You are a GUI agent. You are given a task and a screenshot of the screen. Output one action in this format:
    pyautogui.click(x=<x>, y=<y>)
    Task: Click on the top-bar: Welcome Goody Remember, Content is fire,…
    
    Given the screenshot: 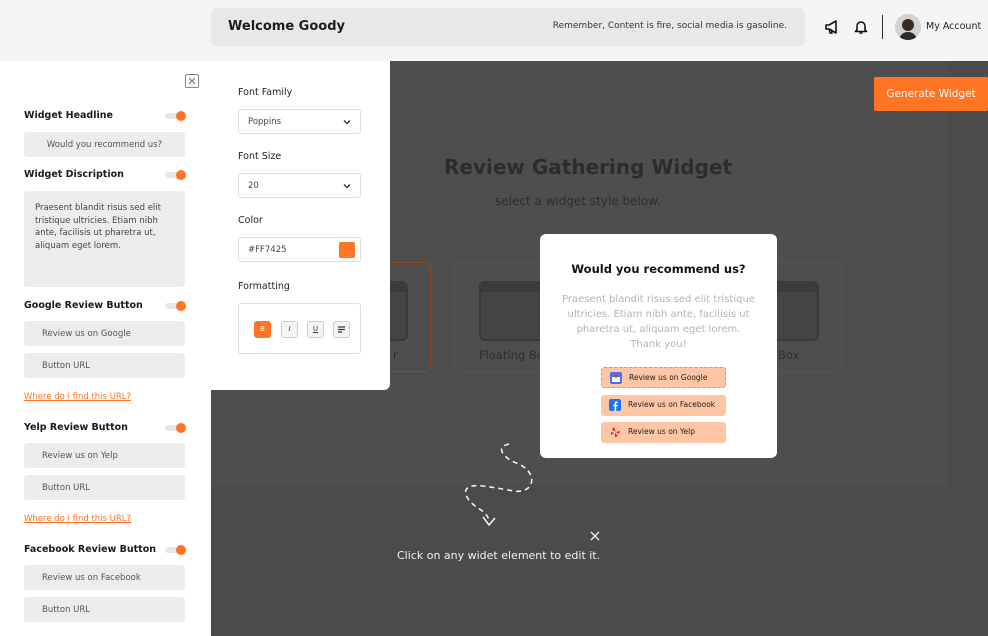 What is the action you would take?
    pyautogui.click(x=494, y=30)
    